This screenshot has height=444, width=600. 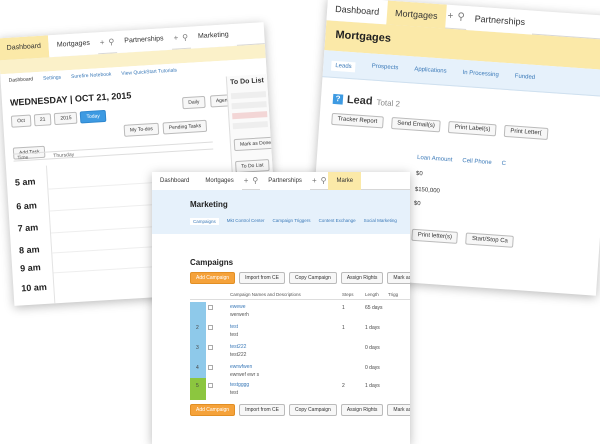 What do you see at coordinates (246, 221) in the screenshot?
I see `subtab-mkt-control-center: Mkt Control Center` at bounding box center [246, 221].